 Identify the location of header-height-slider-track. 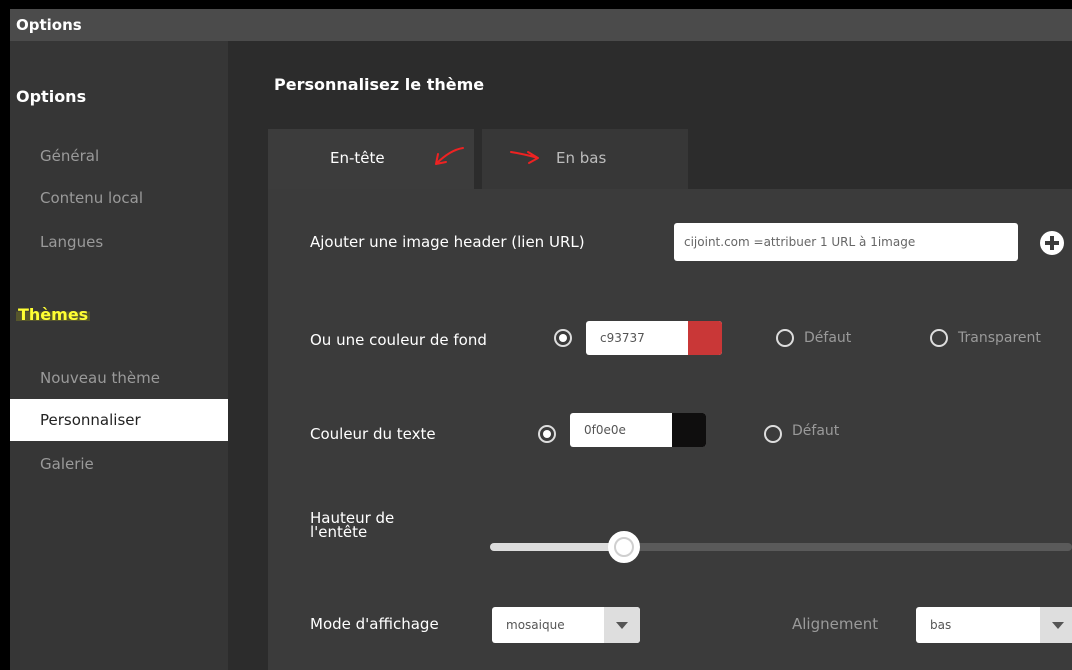
(781, 547).